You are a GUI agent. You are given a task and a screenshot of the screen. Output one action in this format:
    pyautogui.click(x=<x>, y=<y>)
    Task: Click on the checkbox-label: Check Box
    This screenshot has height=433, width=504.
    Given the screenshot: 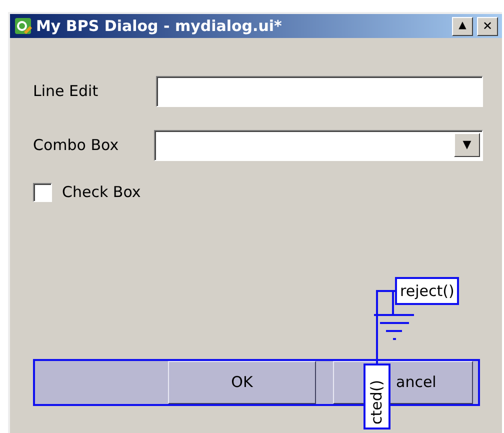 What is the action you would take?
    pyautogui.click(x=102, y=192)
    